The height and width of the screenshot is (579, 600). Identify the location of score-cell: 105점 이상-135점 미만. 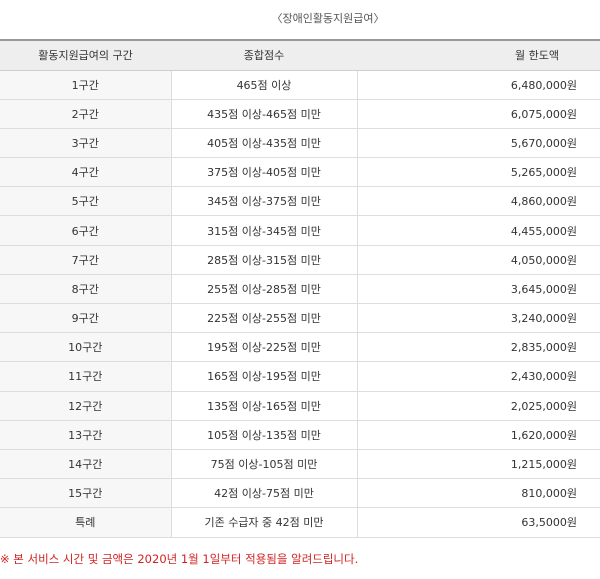
(263, 435).